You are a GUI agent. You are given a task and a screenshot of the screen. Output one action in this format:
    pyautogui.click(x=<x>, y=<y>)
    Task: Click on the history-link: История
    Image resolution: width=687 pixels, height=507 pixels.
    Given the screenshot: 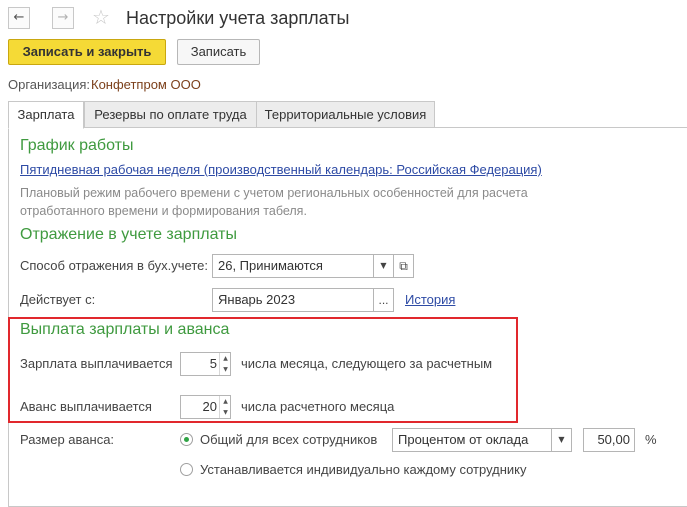 What is the action you would take?
    pyautogui.click(x=430, y=299)
    